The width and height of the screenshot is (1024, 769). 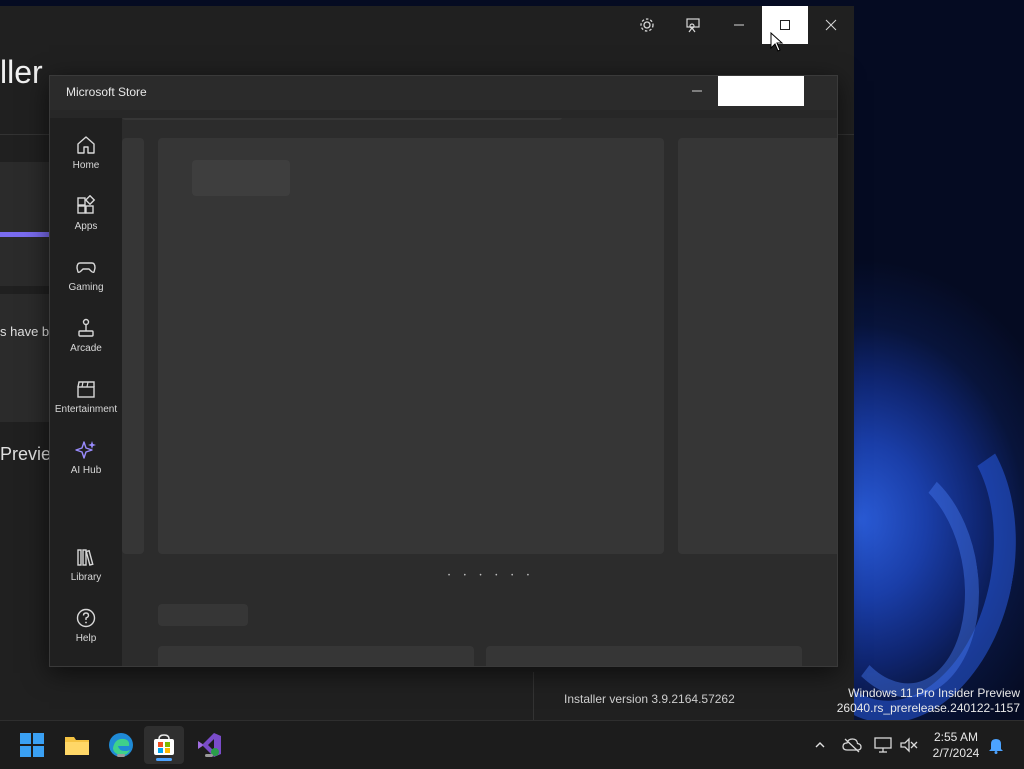 I want to click on system-clock: 2:55 AM 2/7/2024, so click(x=956, y=745).